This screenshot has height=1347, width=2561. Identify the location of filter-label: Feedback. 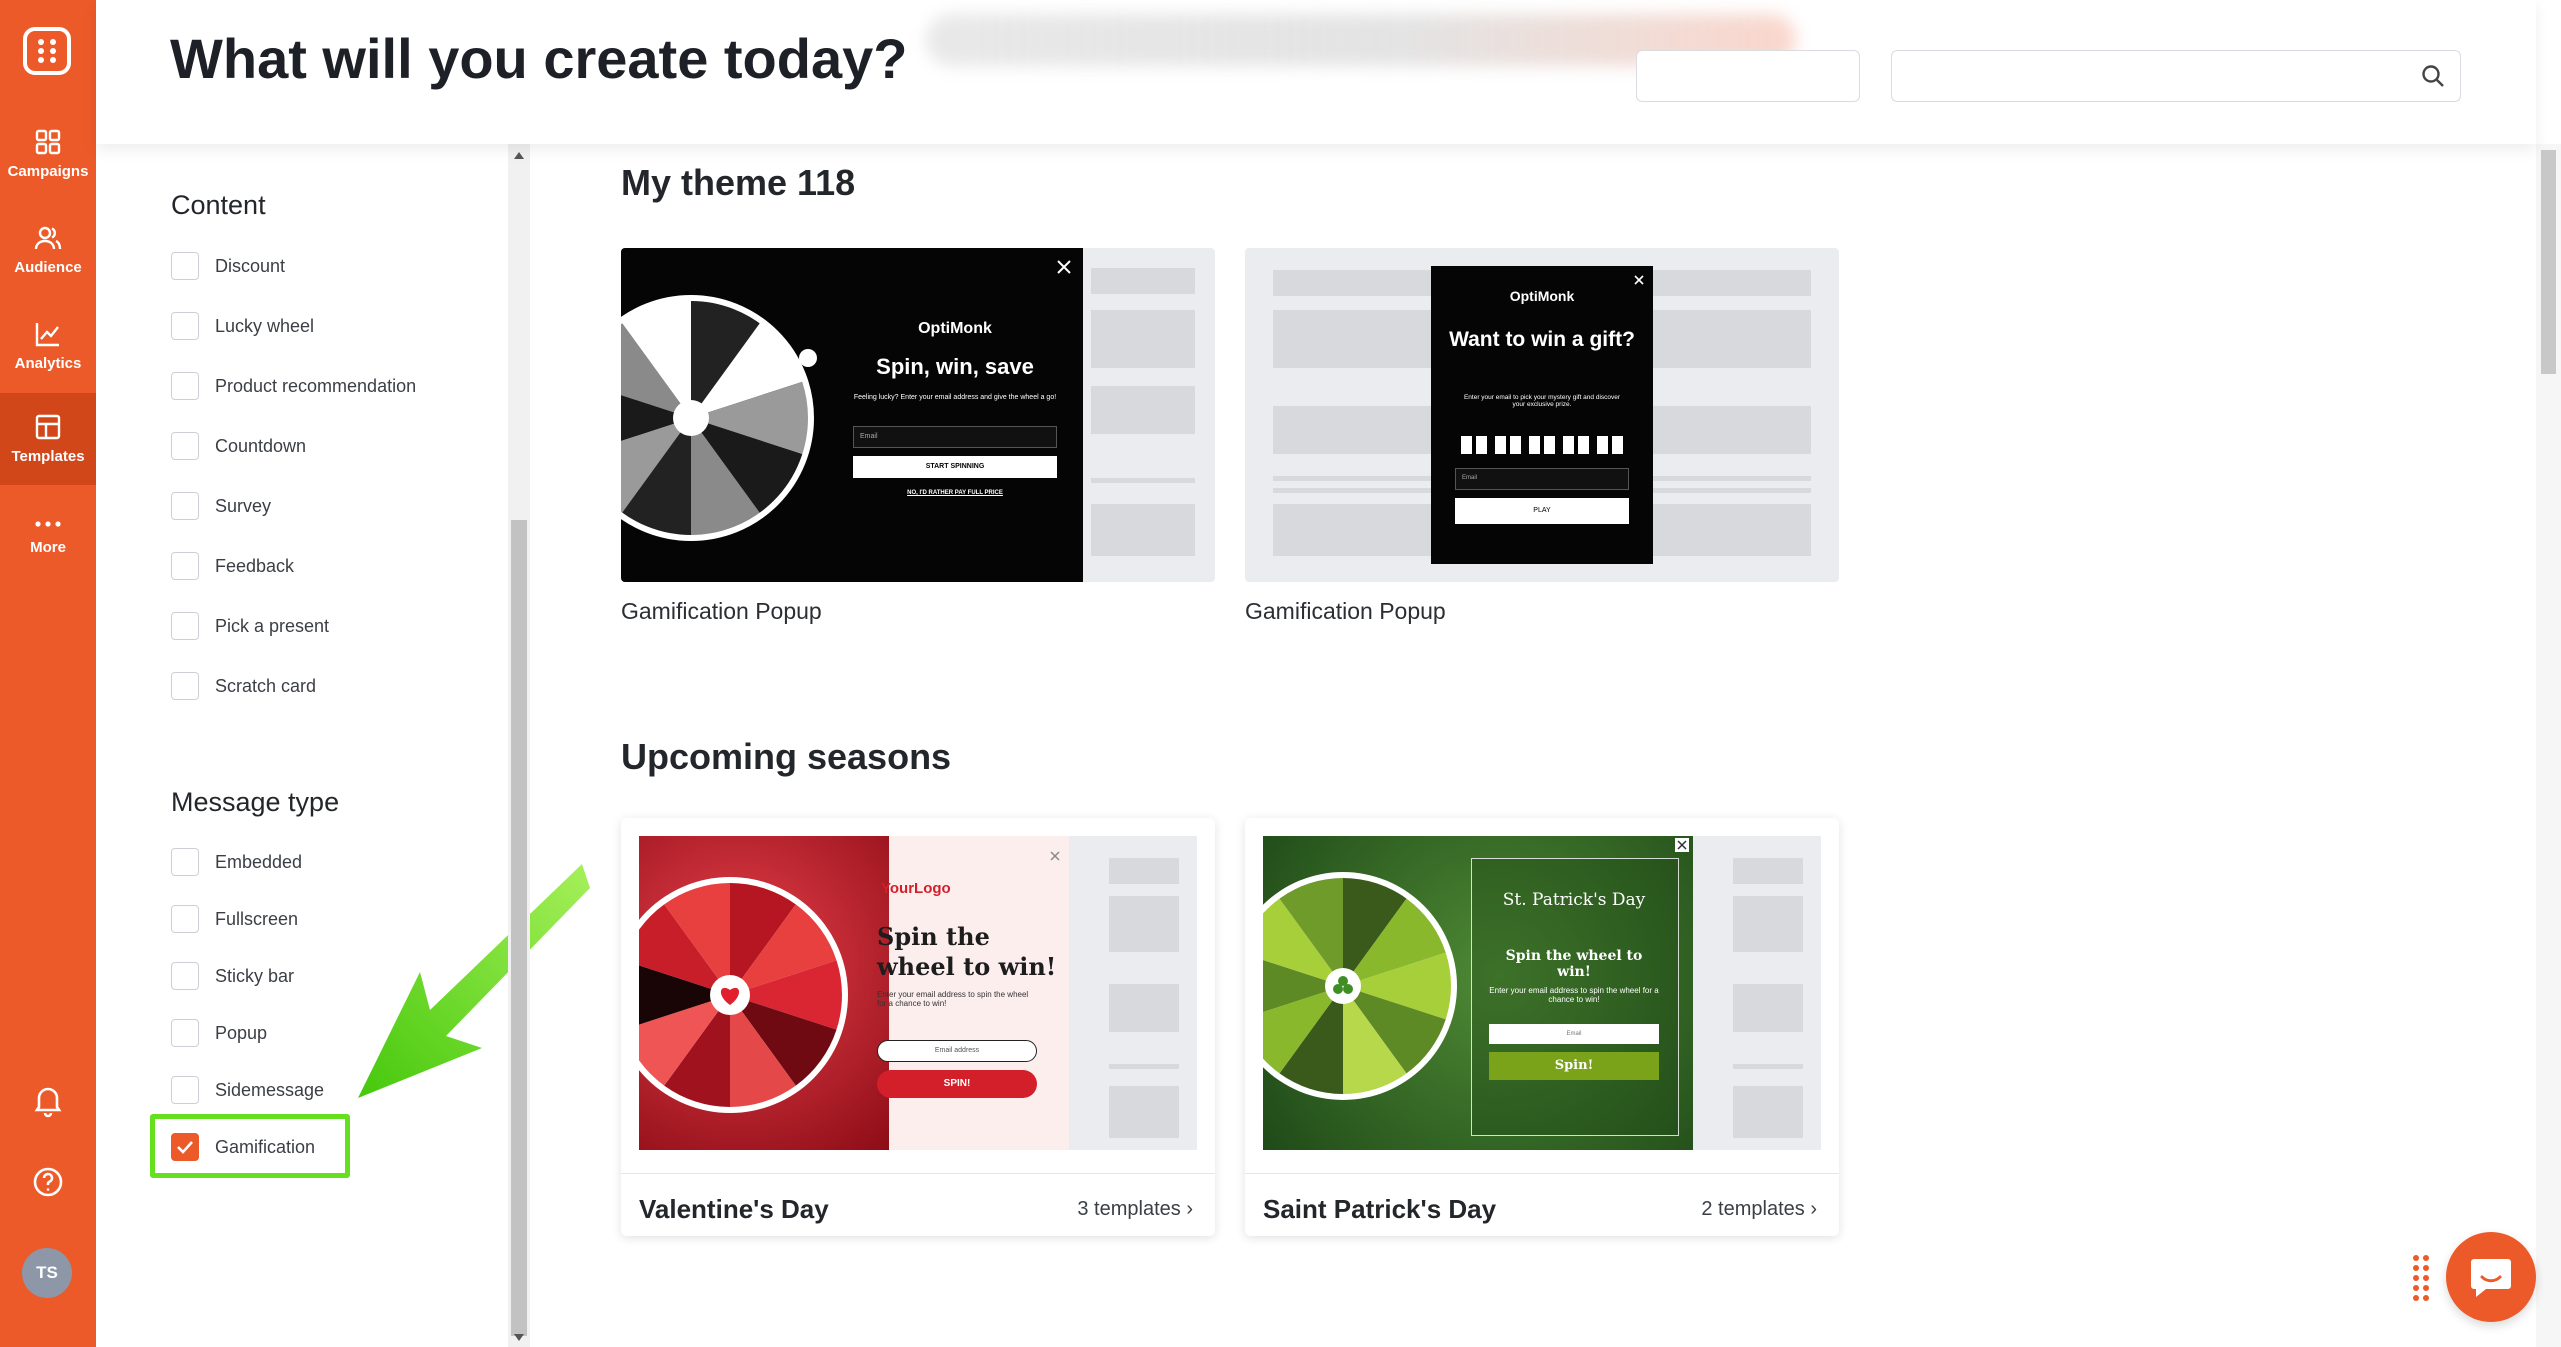
(255, 565).